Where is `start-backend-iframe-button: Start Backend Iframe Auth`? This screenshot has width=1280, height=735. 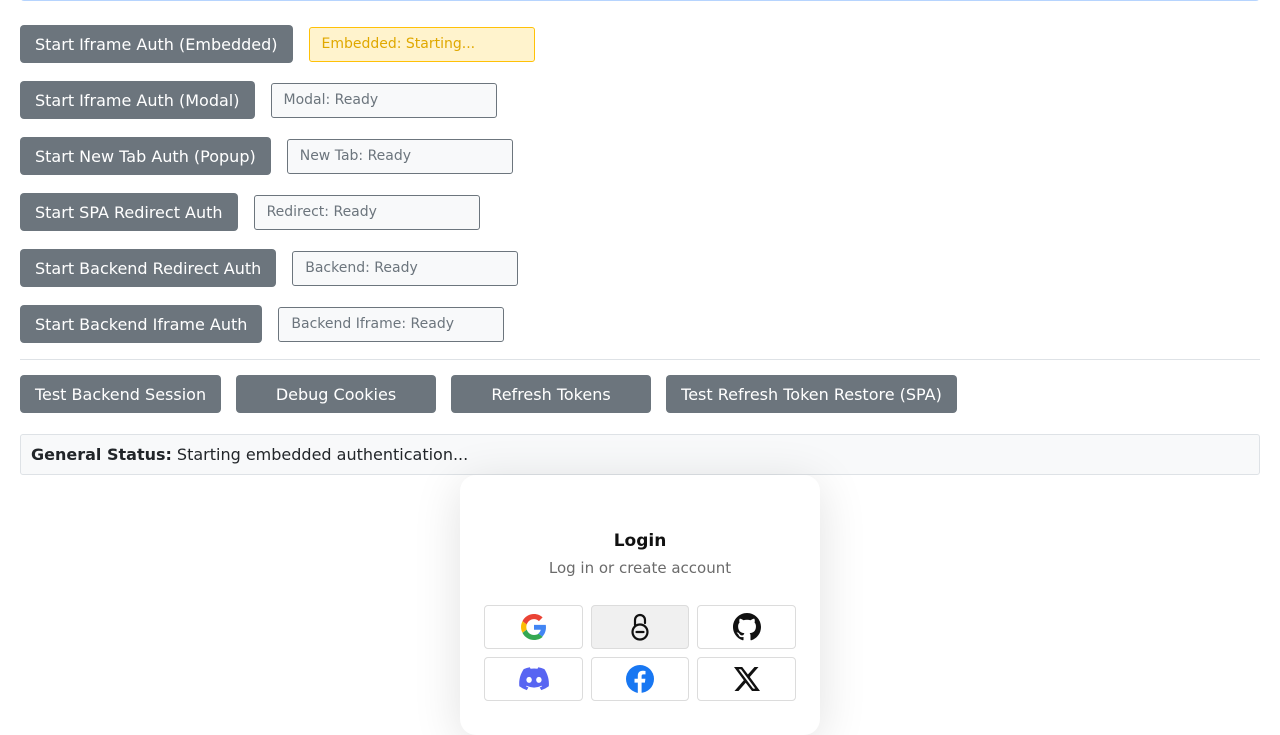
start-backend-iframe-button: Start Backend Iframe Auth is located at coordinates (141, 324).